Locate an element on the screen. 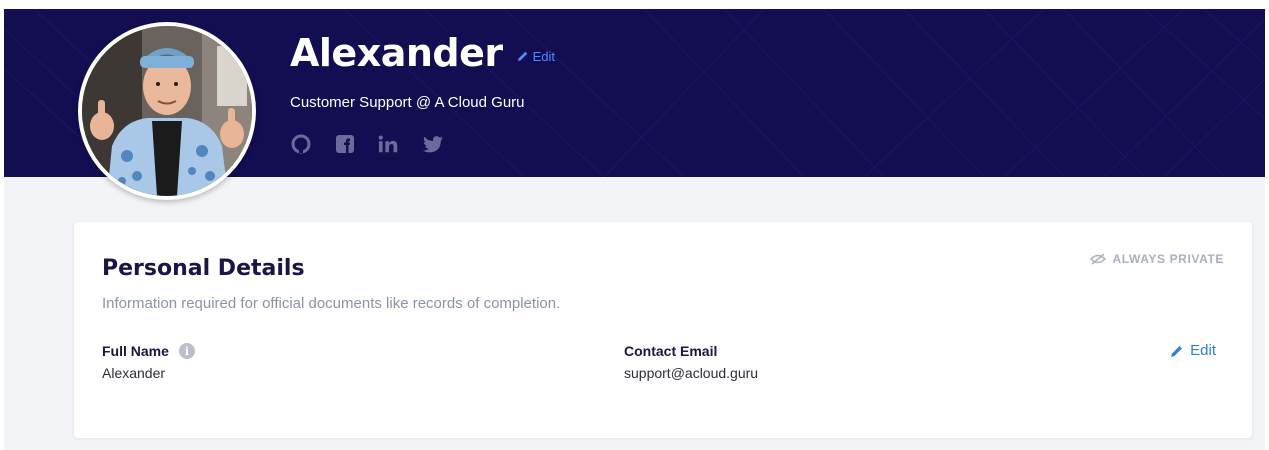 Image resolution: width=1269 pixels, height=450 pixels. twitter-link is located at coordinates (433, 144).